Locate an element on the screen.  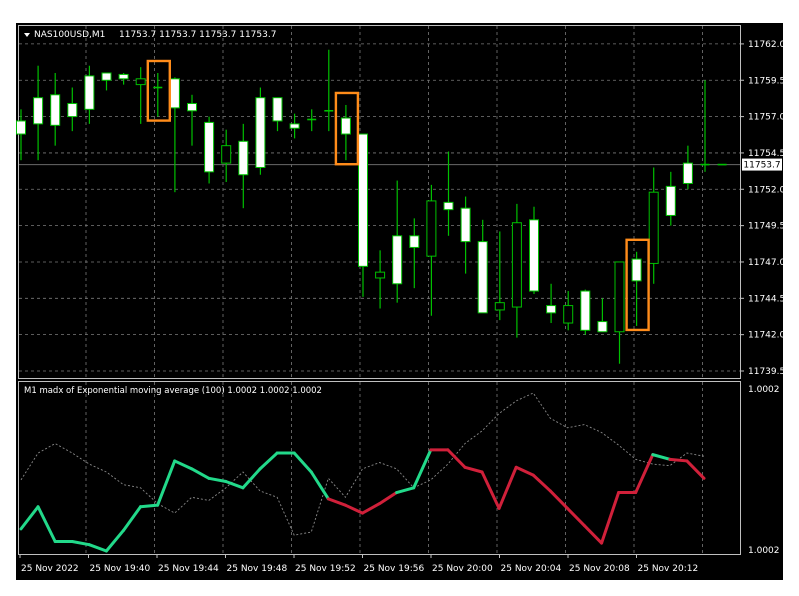
x-tick-label: 25 Nov 20:04 is located at coordinates (531, 569).